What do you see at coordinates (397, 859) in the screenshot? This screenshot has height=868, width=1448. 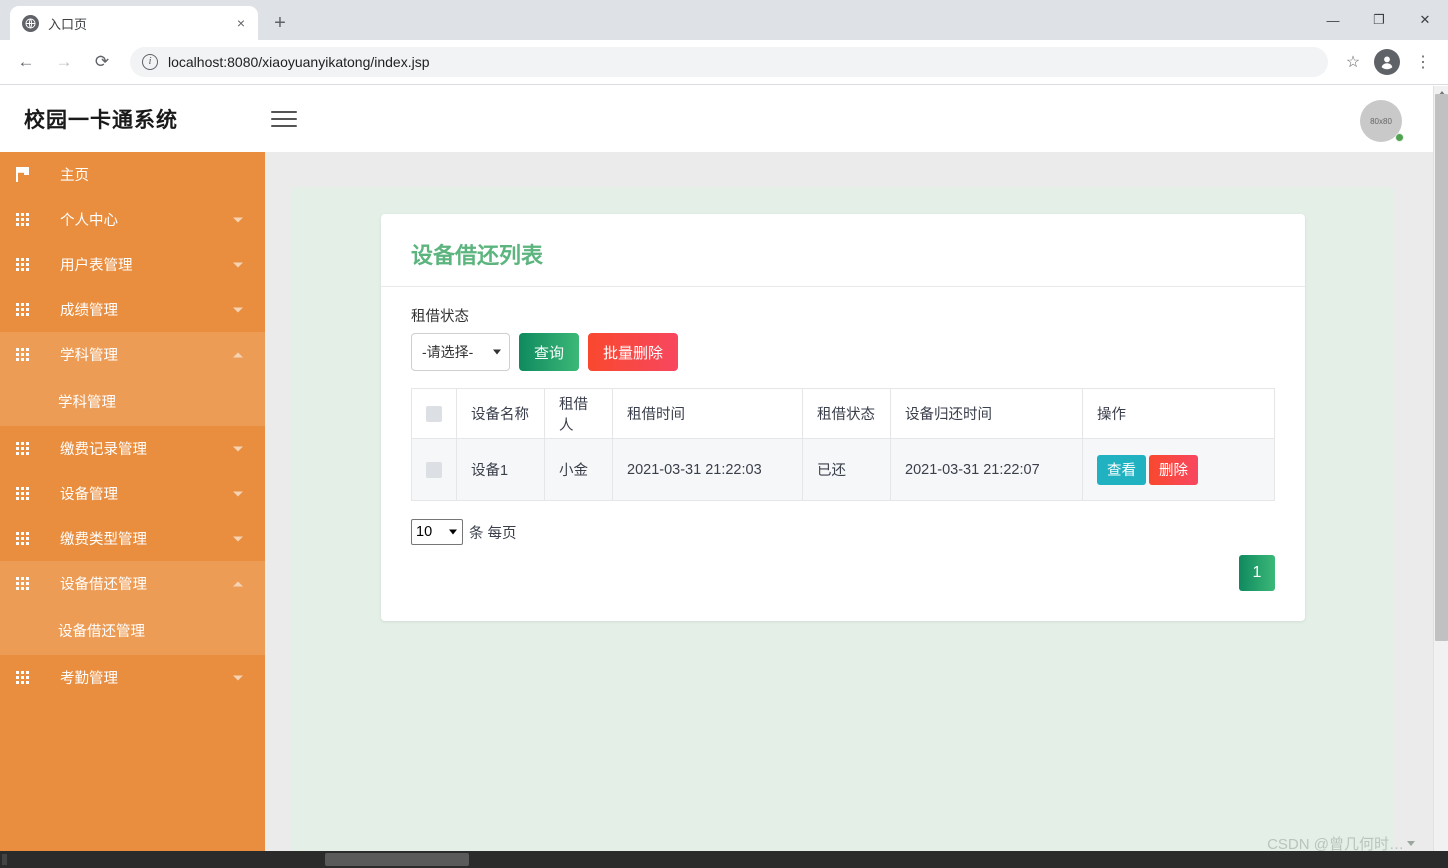 I see `horizontal-scrollbar-thumb` at bounding box center [397, 859].